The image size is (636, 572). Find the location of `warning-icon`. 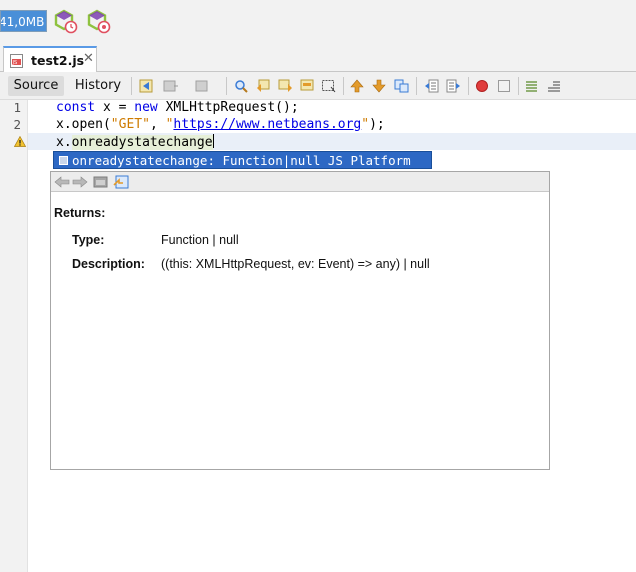

warning-icon is located at coordinates (20, 141).